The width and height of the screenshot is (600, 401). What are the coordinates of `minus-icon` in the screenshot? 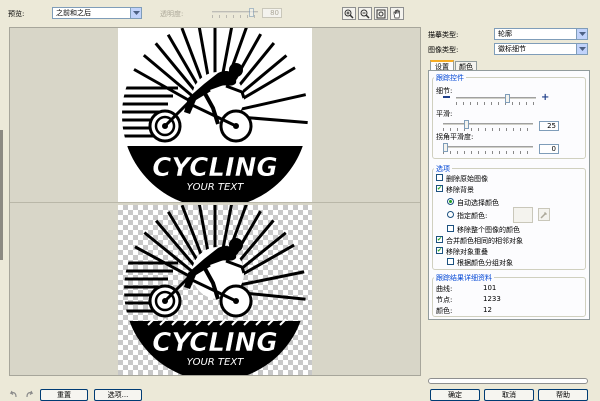 It's located at (446, 97).